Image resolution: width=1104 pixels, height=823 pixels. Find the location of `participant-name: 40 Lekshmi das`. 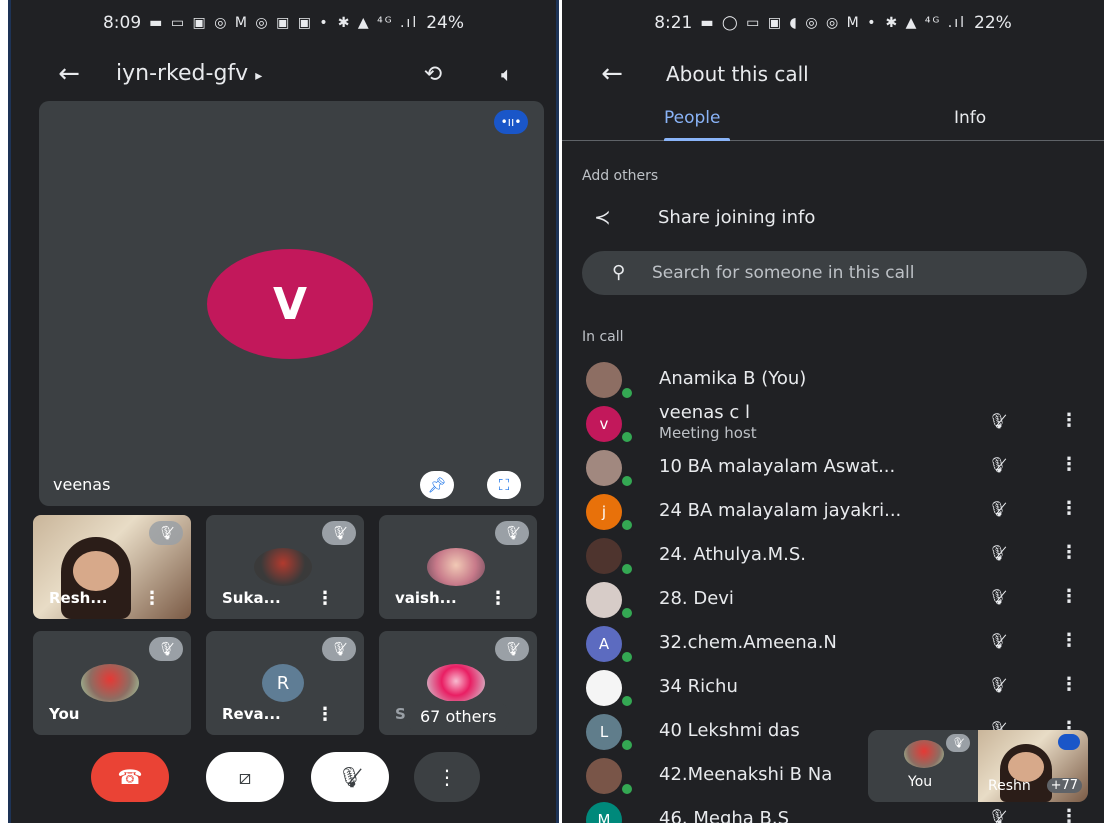

participant-name: 40 Lekshmi das is located at coordinates (729, 730).